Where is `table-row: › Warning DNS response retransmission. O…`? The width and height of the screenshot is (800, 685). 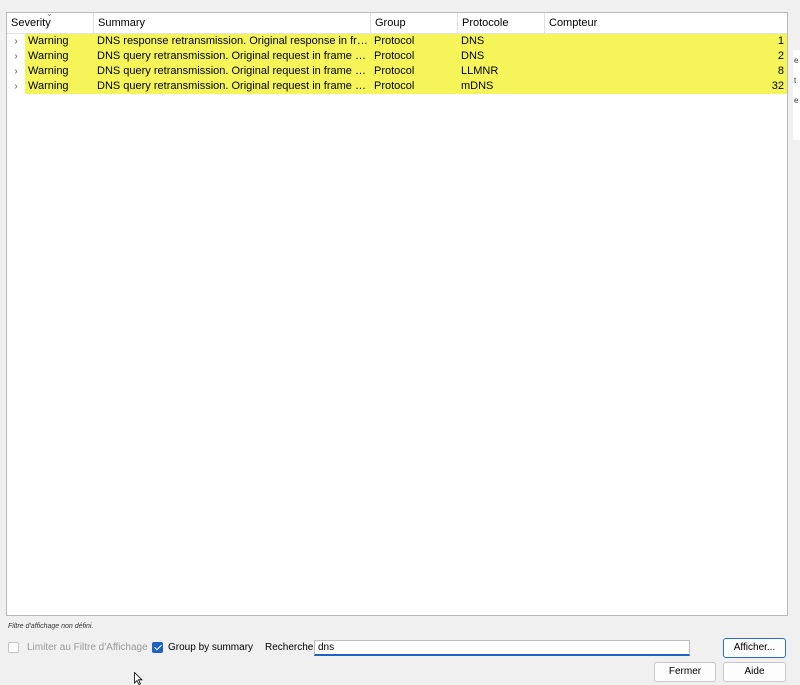
table-row: › Warning DNS response retransmission. O… is located at coordinates (397, 41).